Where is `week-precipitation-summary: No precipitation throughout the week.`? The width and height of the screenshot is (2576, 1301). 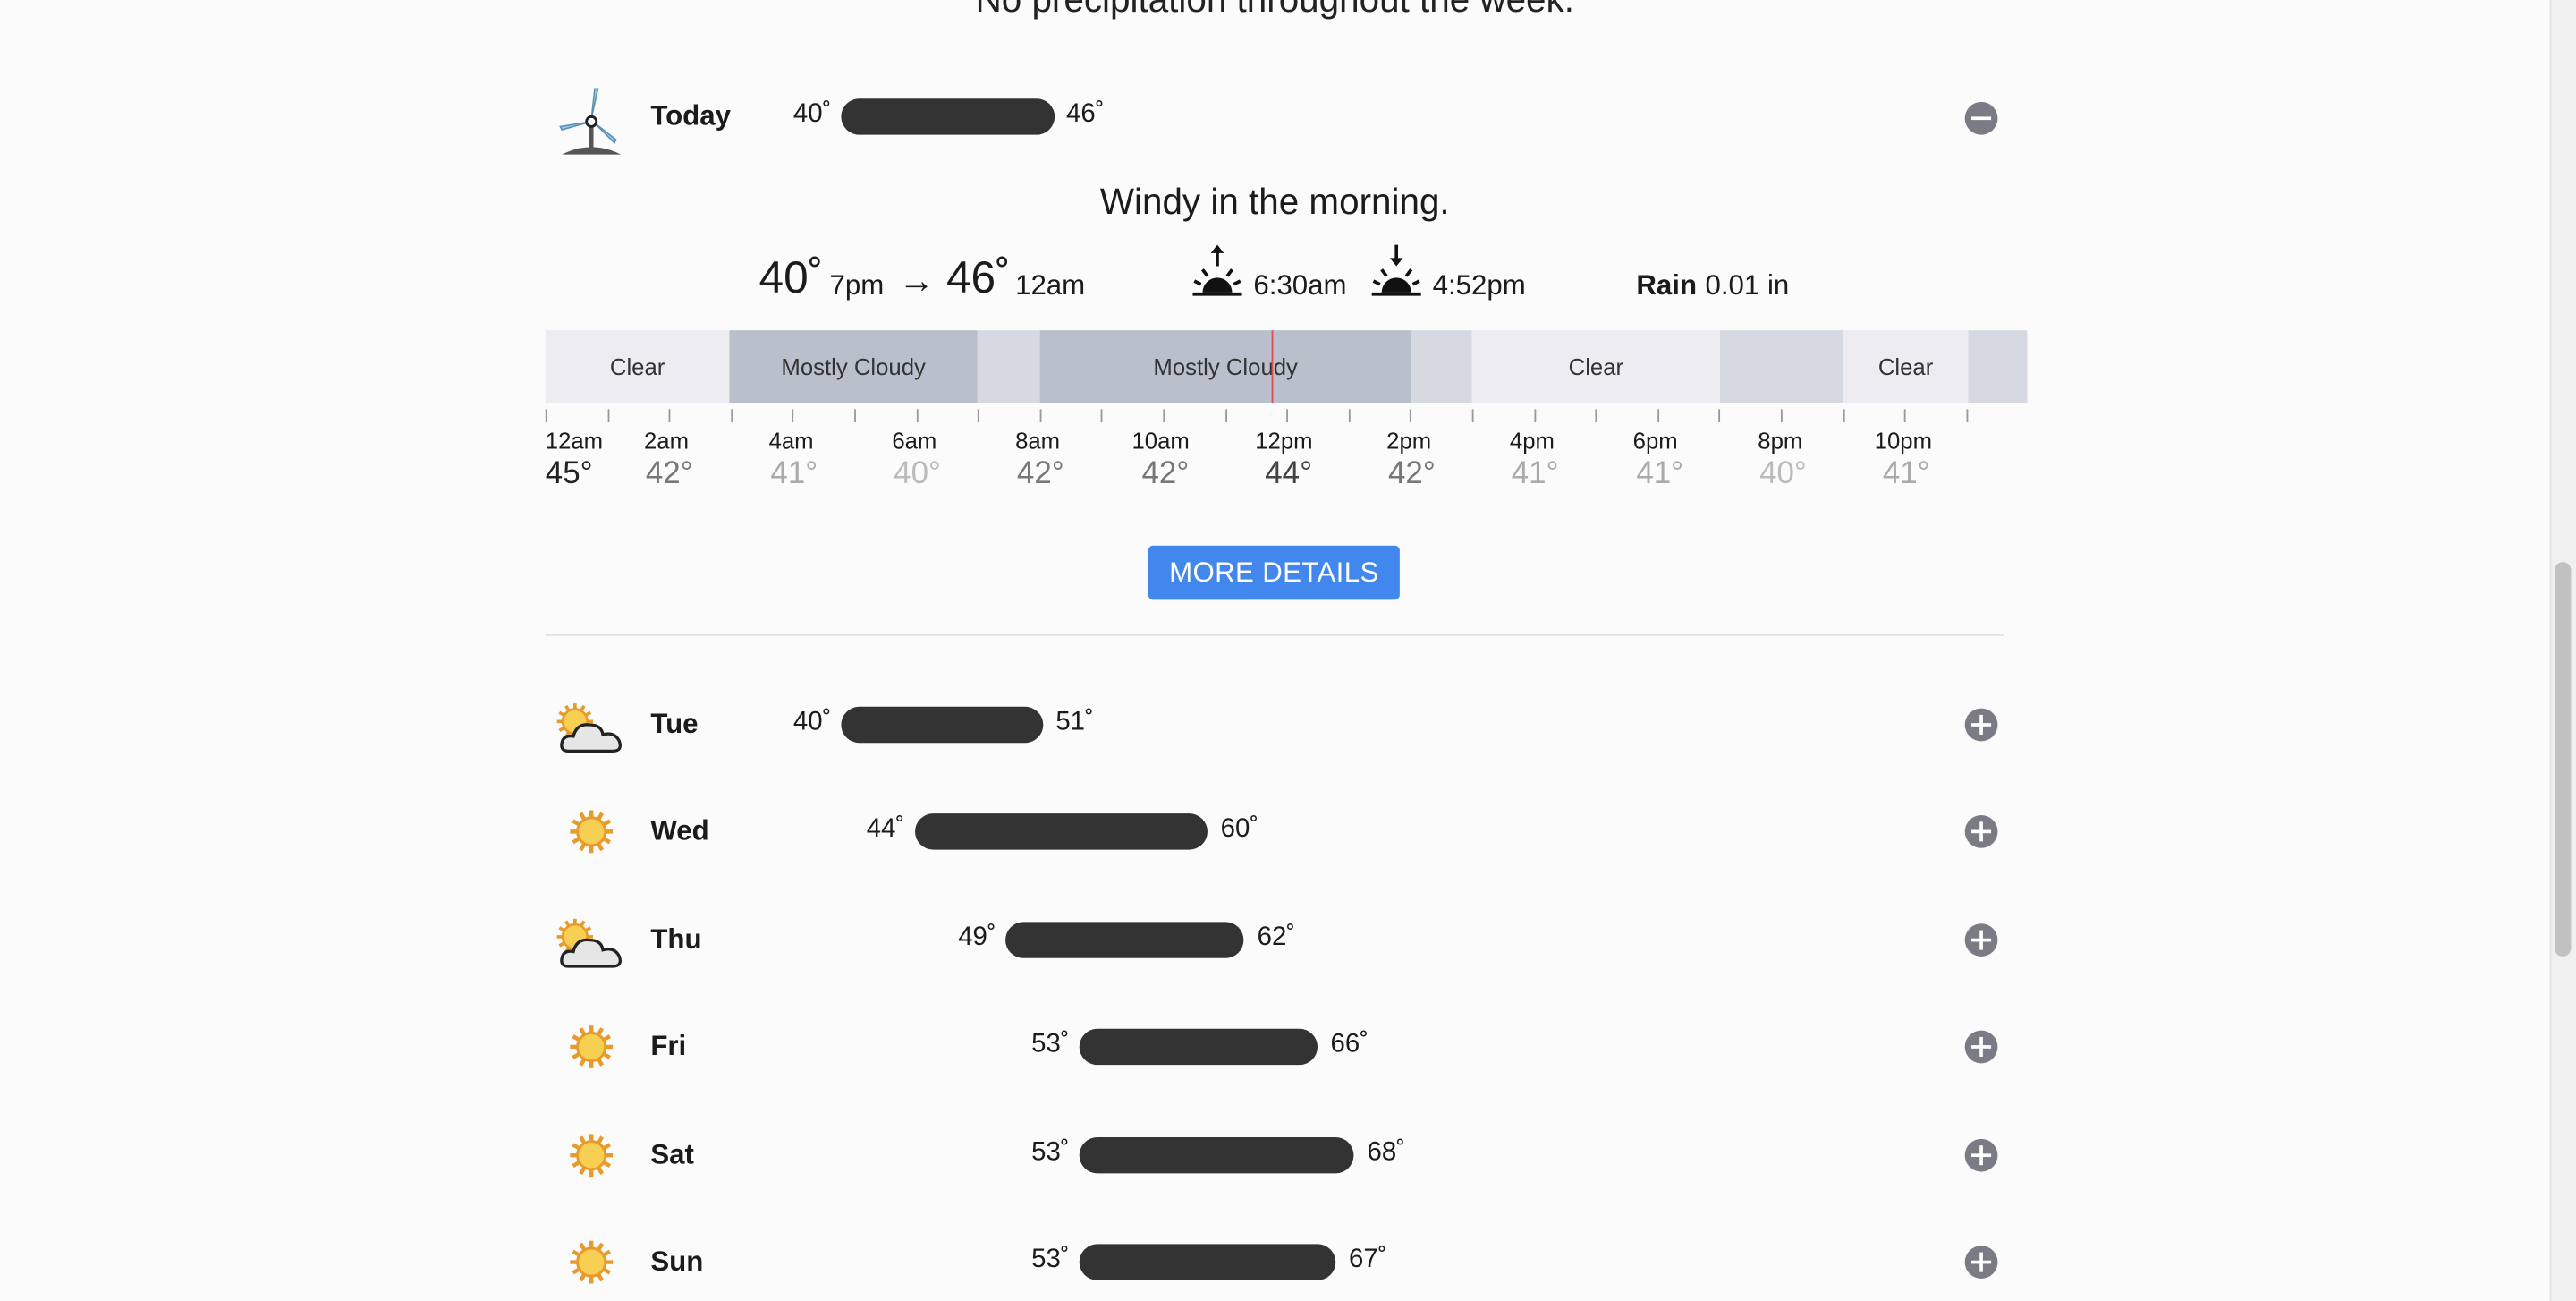 week-precipitation-summary: No precipitation throughout the week. is located at coordinates (1275, 10).